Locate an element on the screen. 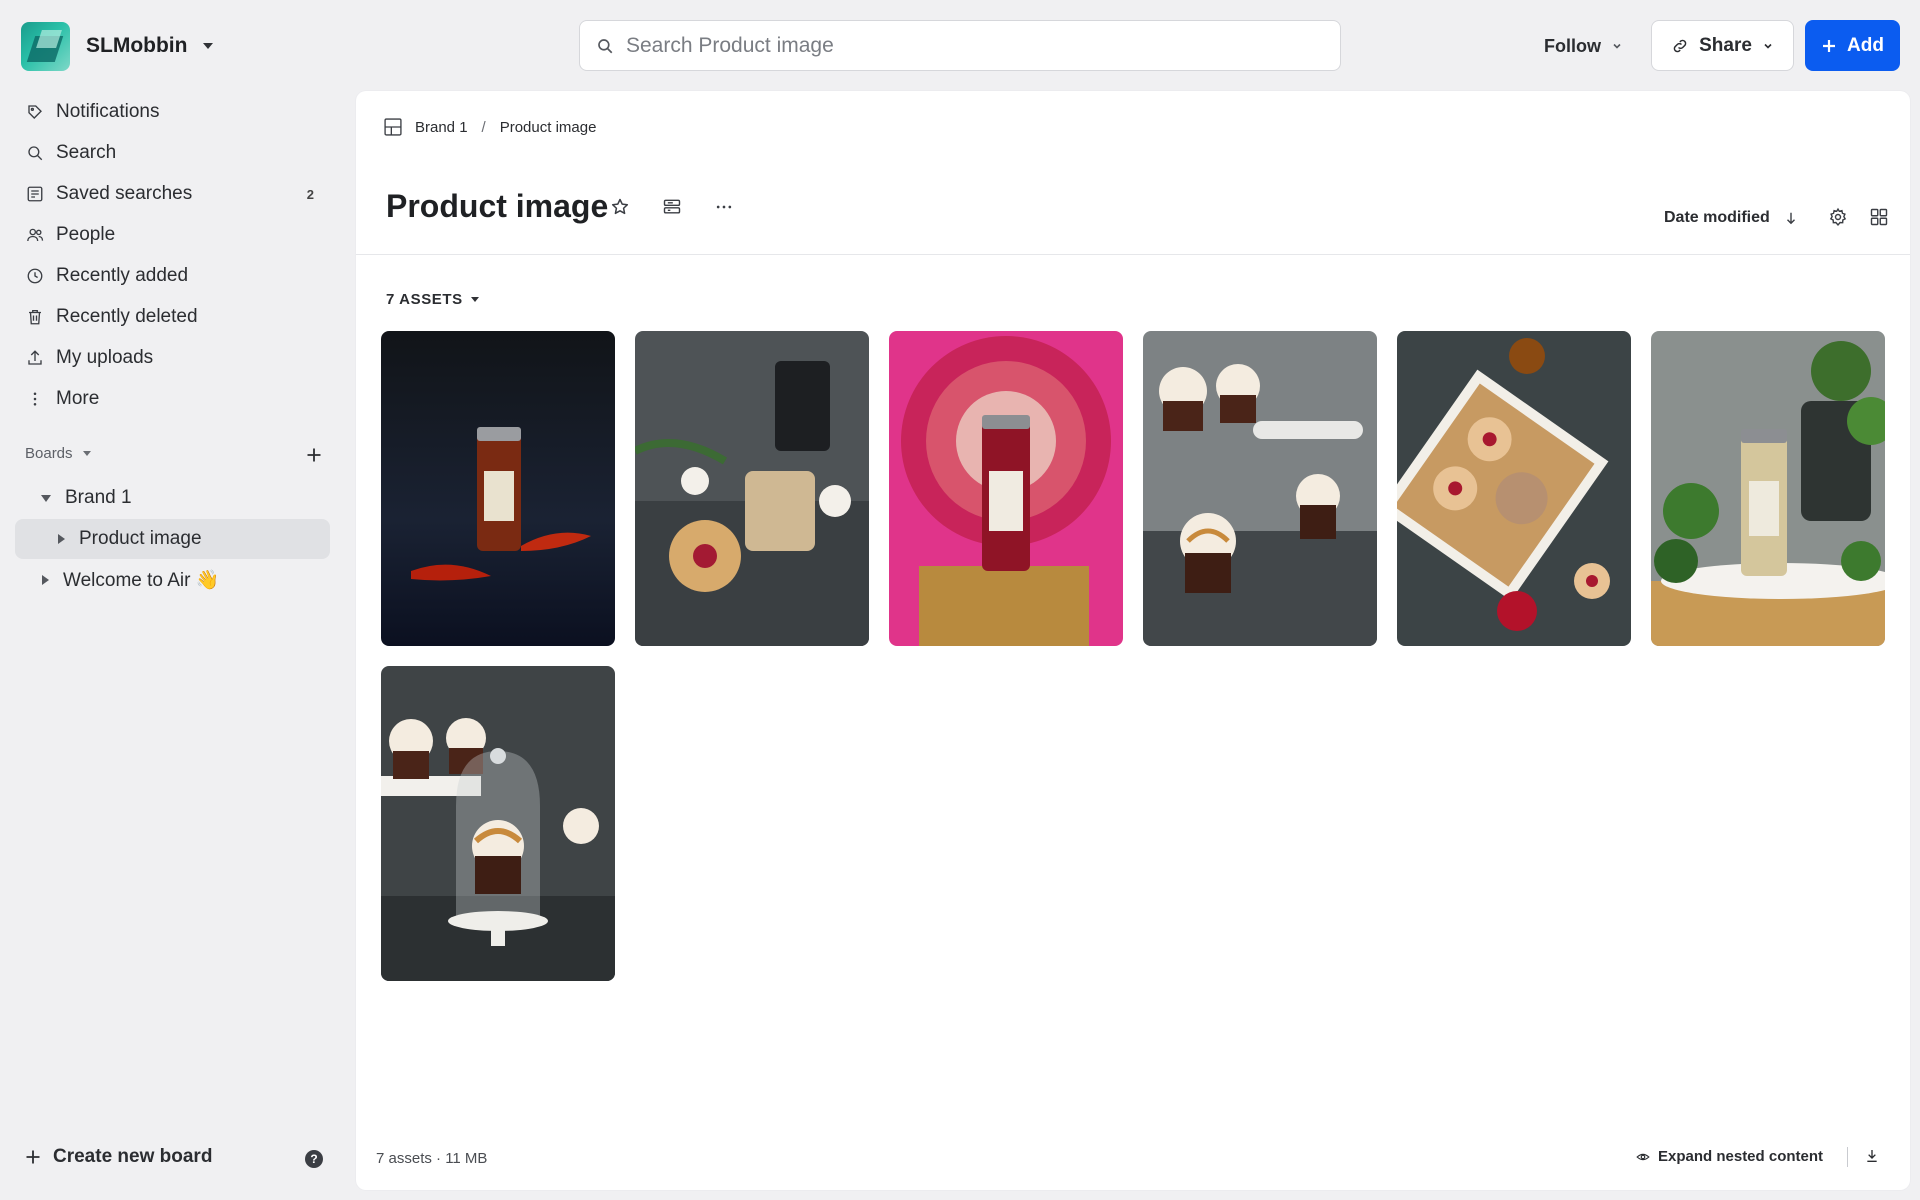 The width and height of the screenshot is (1920, 1200). sidebar-item-my-uploads: My uploads is located at coordinates (172, 358).